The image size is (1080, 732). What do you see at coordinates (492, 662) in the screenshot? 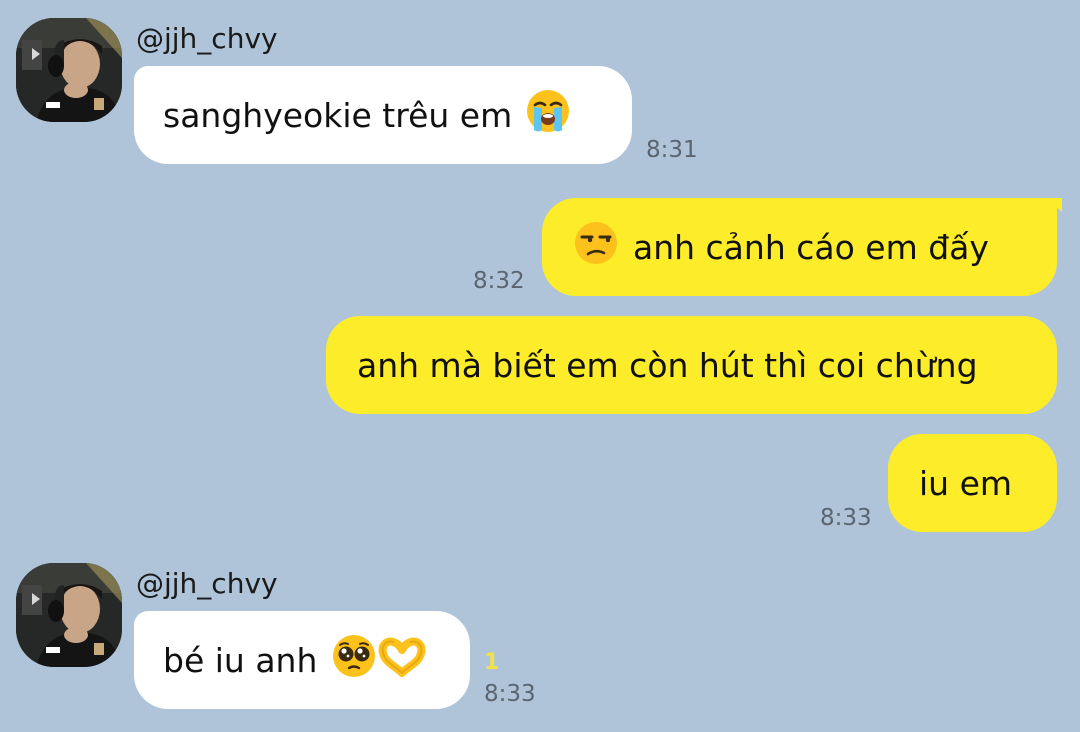
I see `unread-count: 1` at bounding box center [492, 662].